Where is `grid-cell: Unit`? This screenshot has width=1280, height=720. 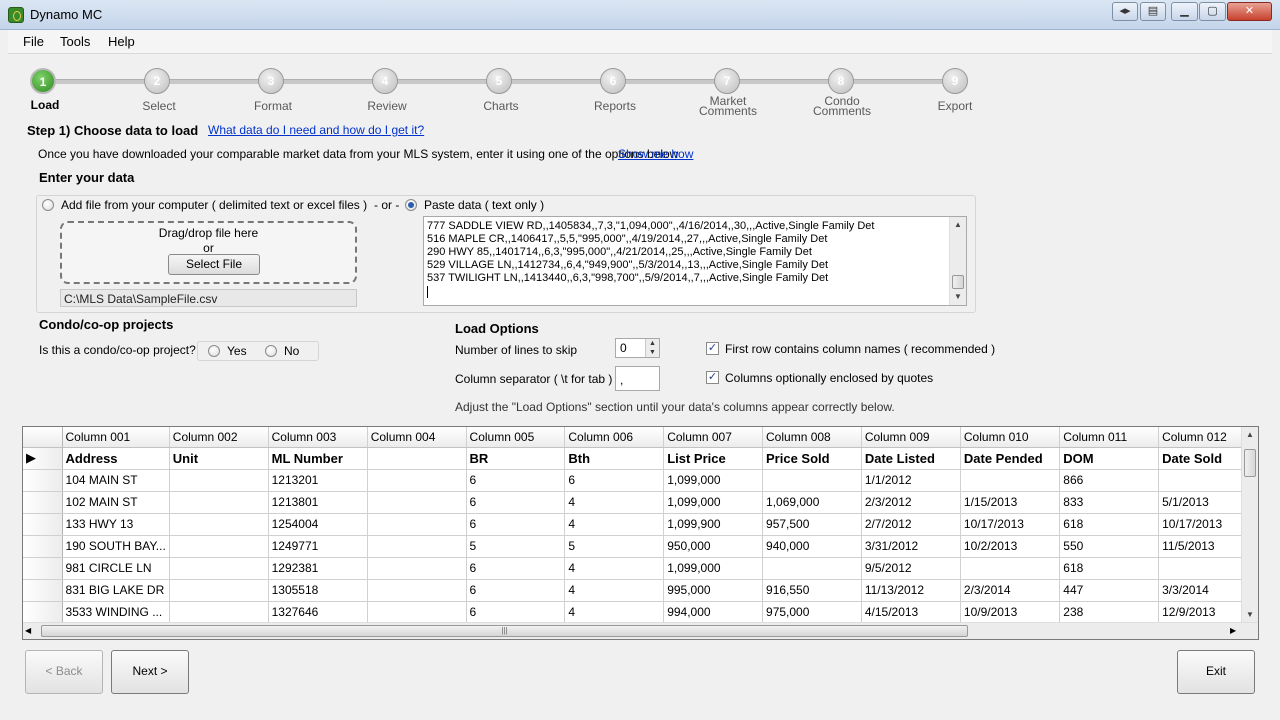
grid-cell: Unit is located at coordinates (219, 458).